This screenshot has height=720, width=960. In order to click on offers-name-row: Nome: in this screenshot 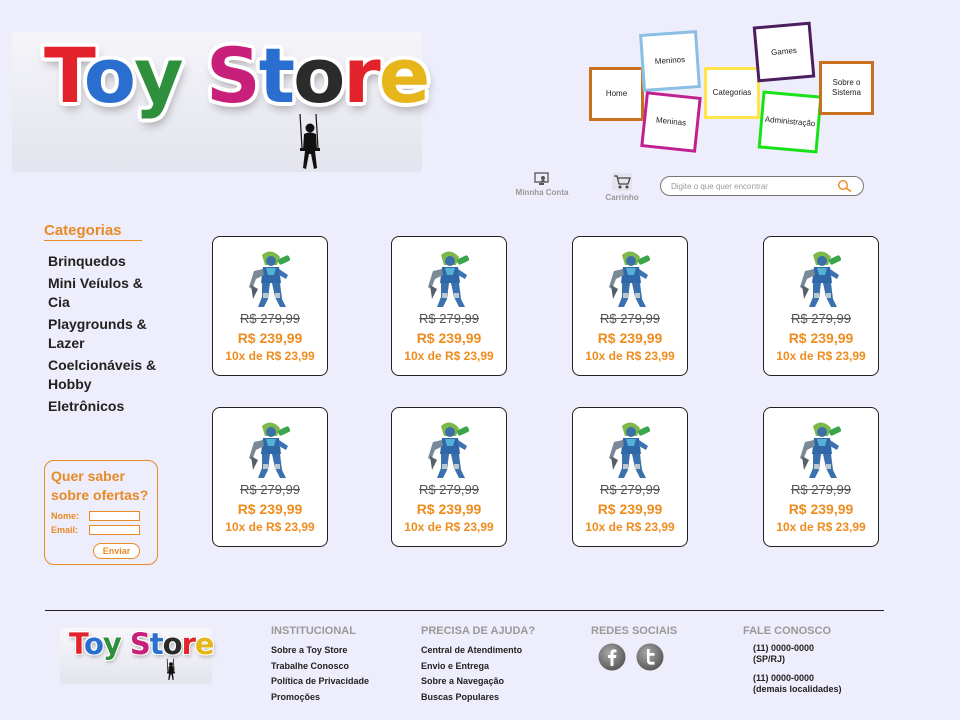, I will do `click(95, 516)`.